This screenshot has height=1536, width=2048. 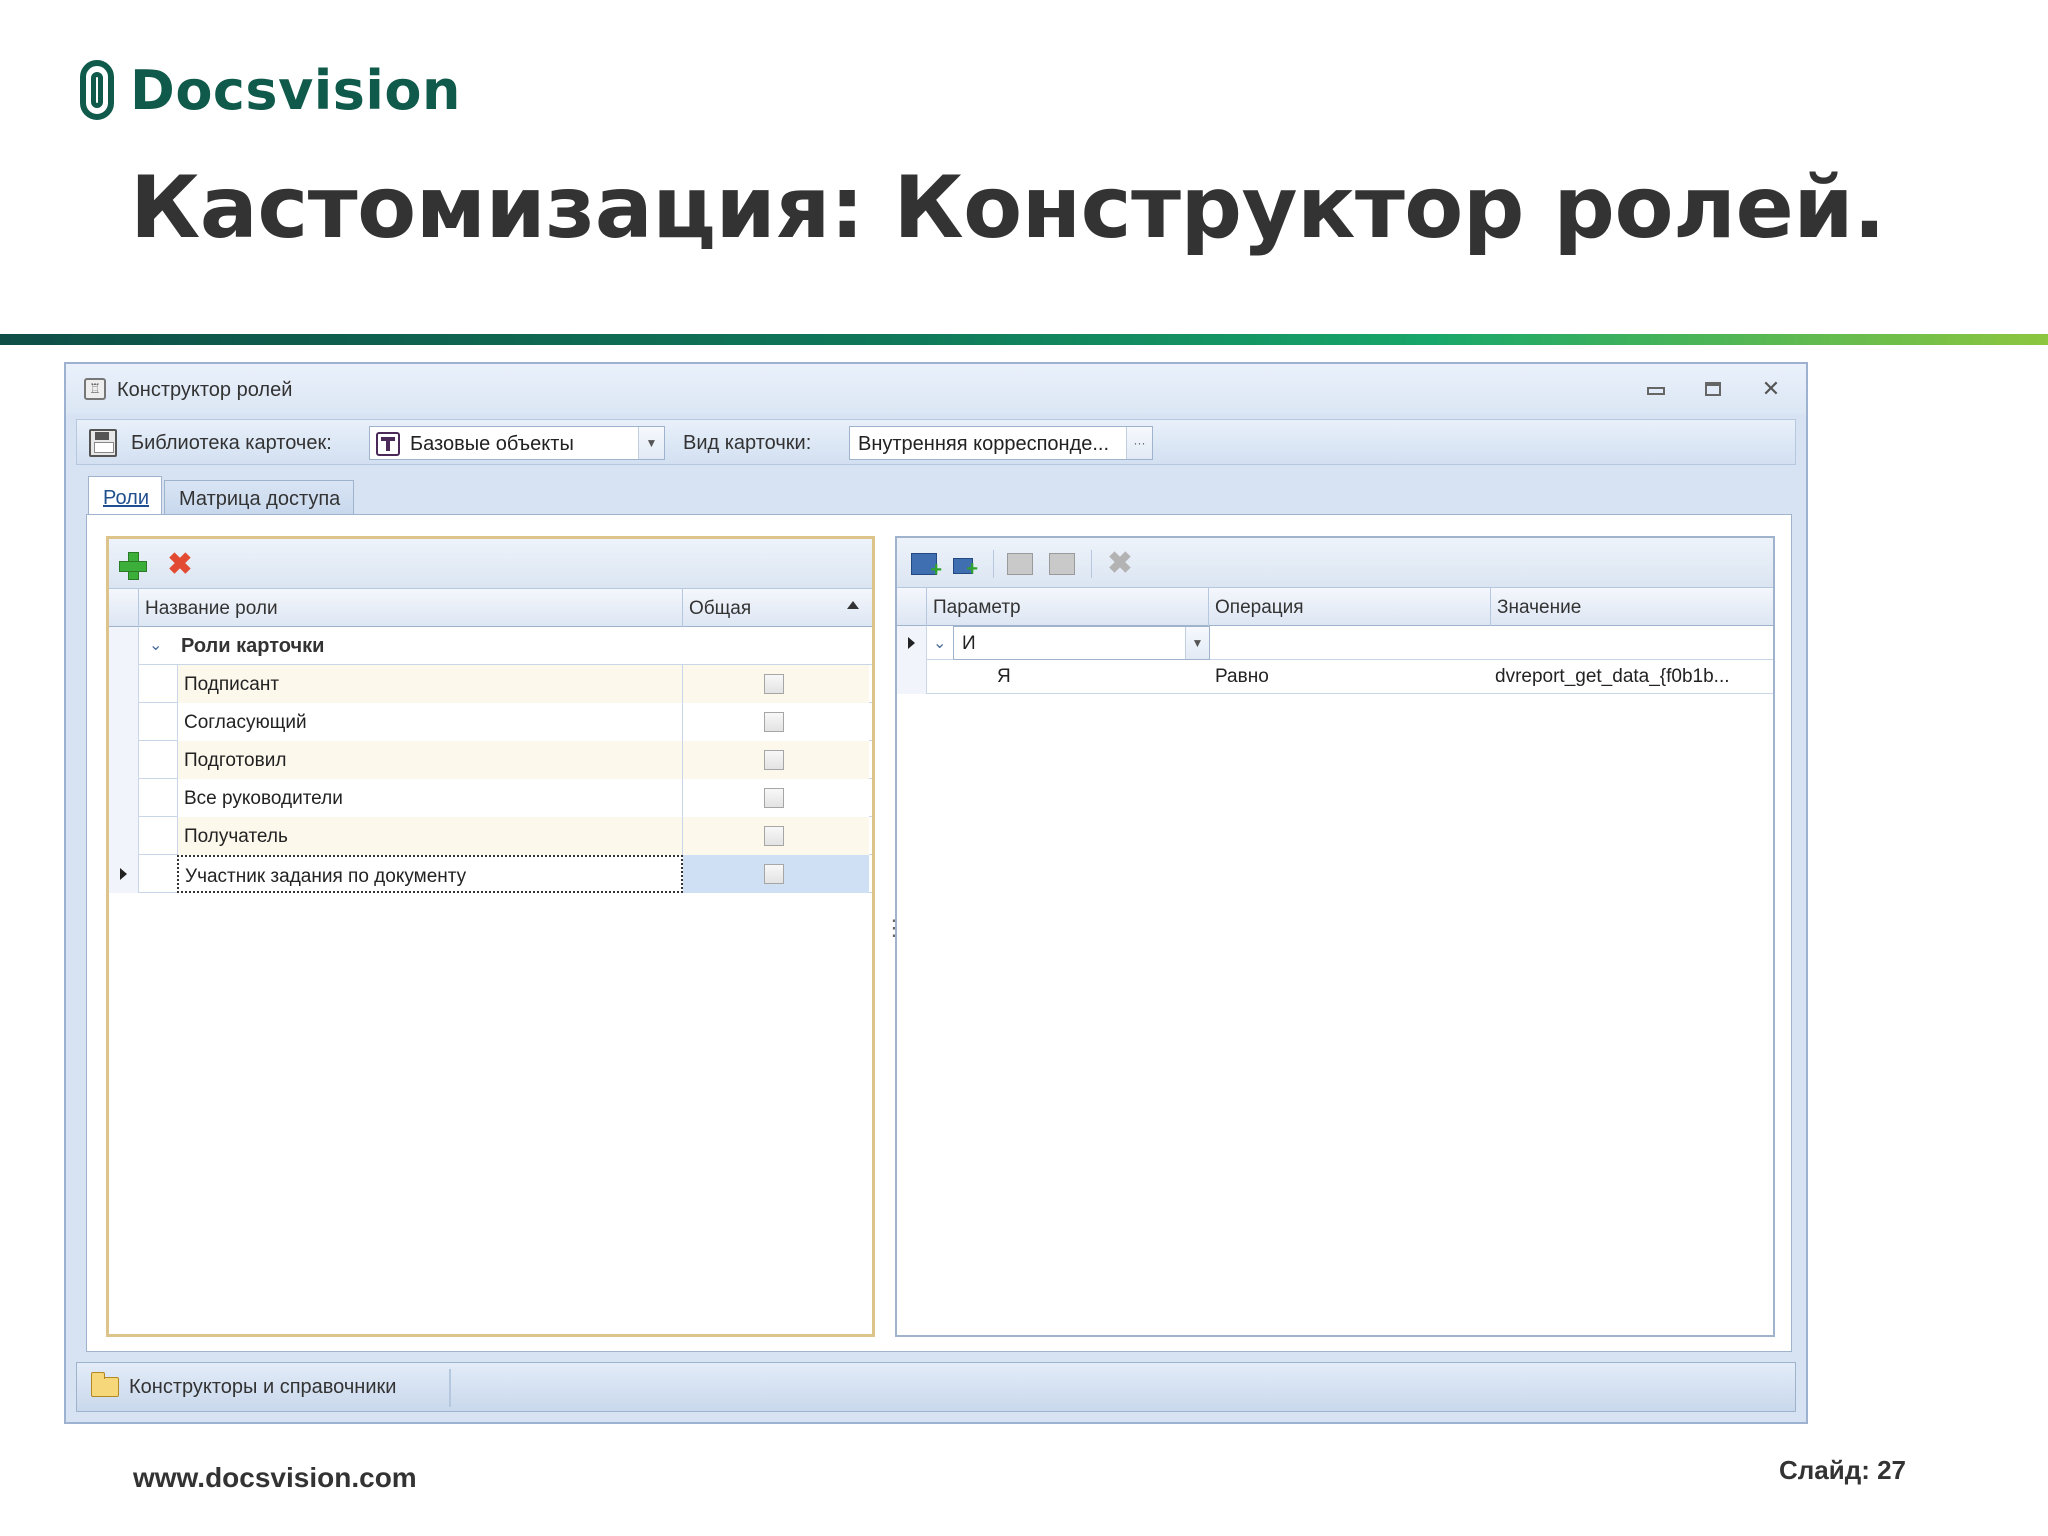 I want to click on group-operator-value: И, so click(x=969, y=643).